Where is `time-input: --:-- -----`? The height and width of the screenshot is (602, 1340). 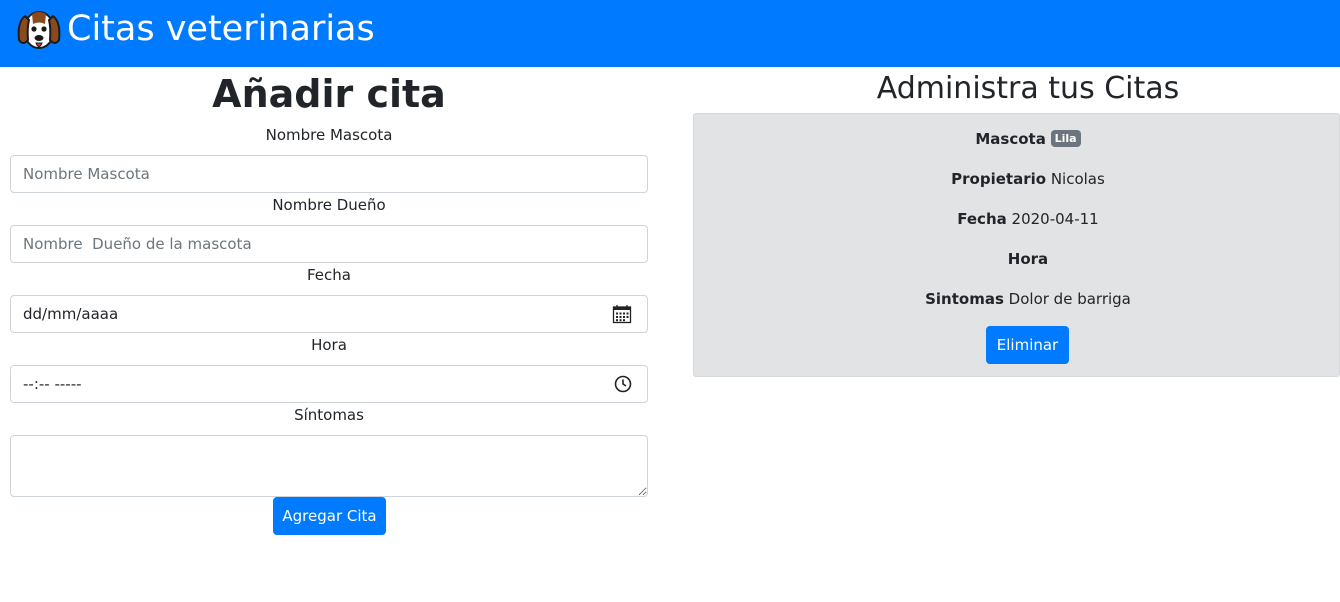
time-input: --:-- ----- is located at coordinates (329, 384).